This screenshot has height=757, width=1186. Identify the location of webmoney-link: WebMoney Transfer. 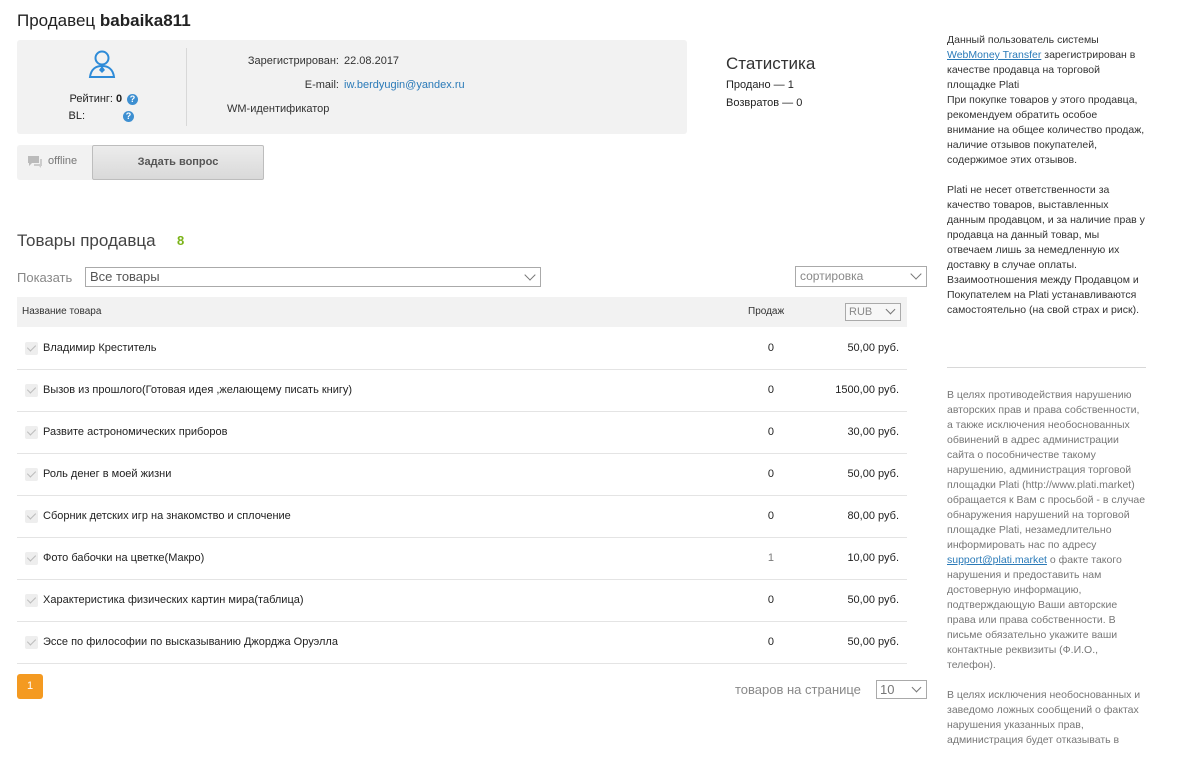
(994, 55).